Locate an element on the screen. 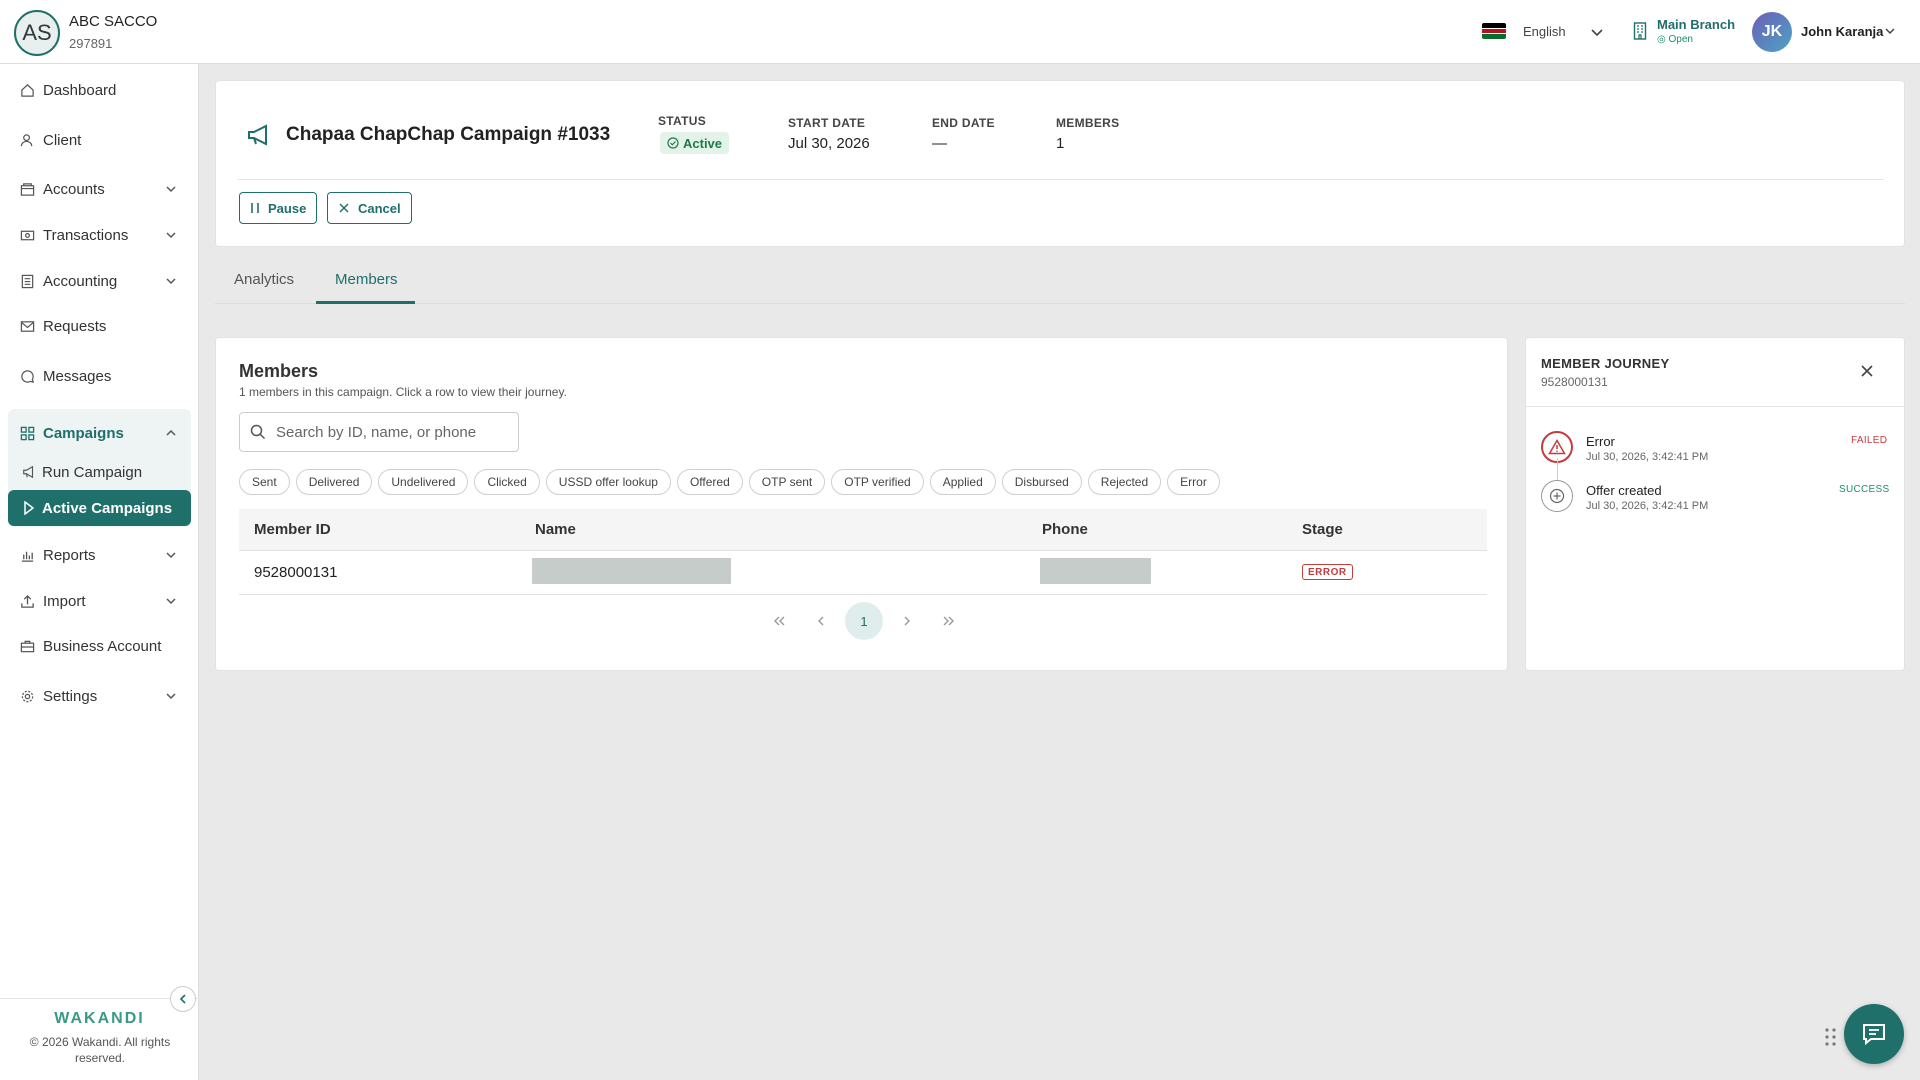 The height and width of the screenshot is (1080, 1920). branch-name: Main Branch is located at coordinates (1696, 24).